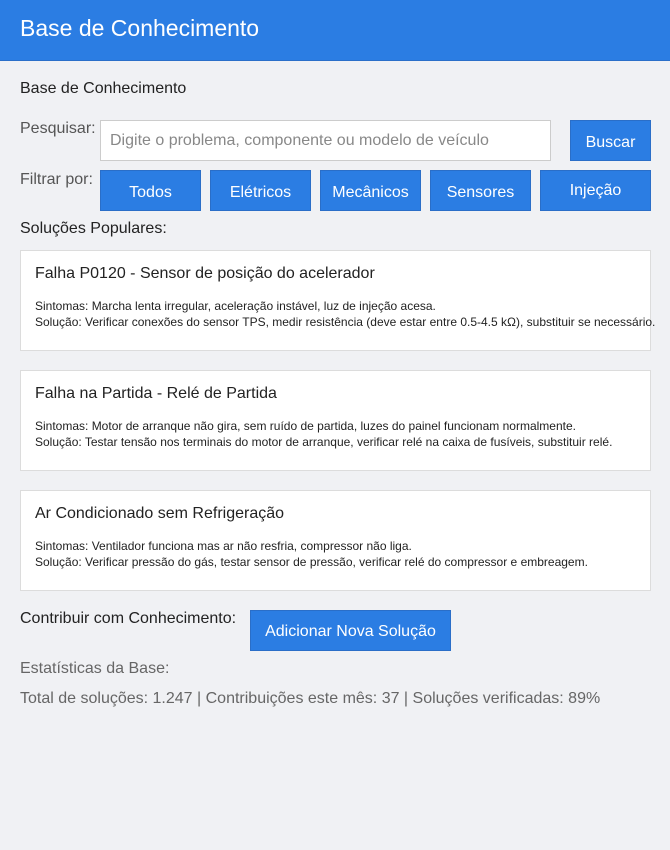 The height and width of the screenshot is (850, 670). What do you see at coordinates (260, 190) in the screenshot?
I see `filter-eletricos-button: Elétricos` at bounding box center [260, 190].